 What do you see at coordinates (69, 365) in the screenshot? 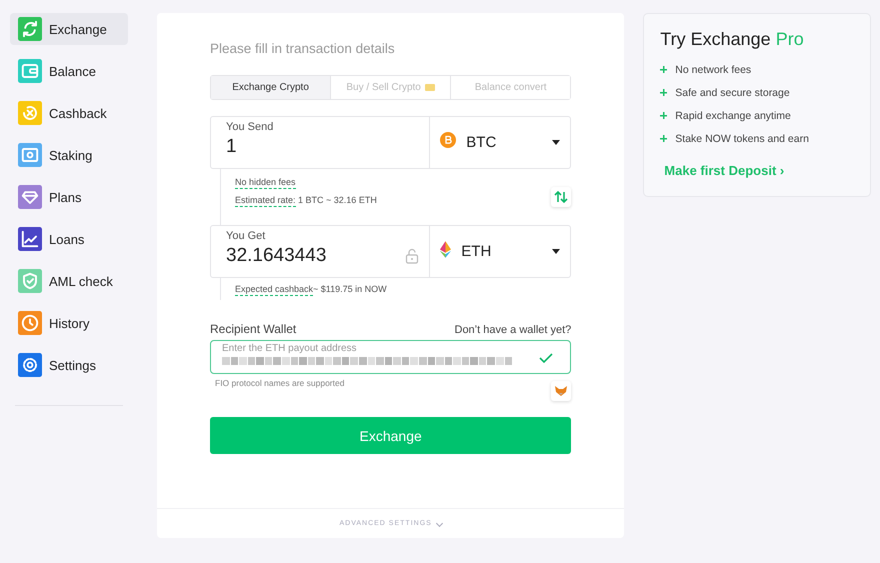
I see `sidebar-item: Settings` at bounding box center [69, 365].